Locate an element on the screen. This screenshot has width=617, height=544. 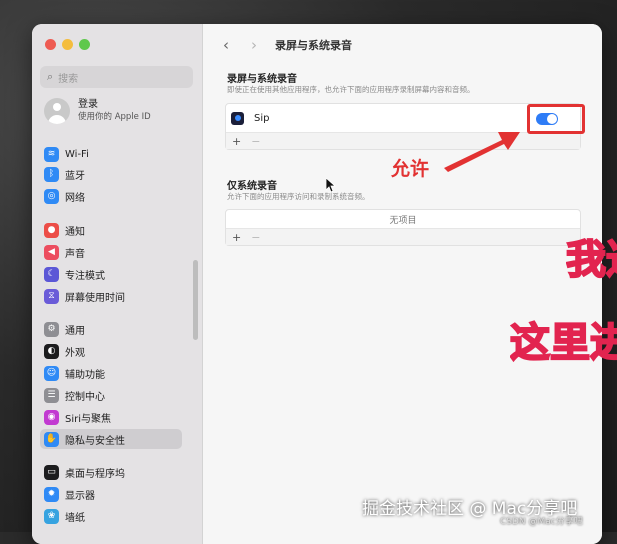
sidebar-item-label: 辅助功能 is located at coordinates (85, 375).